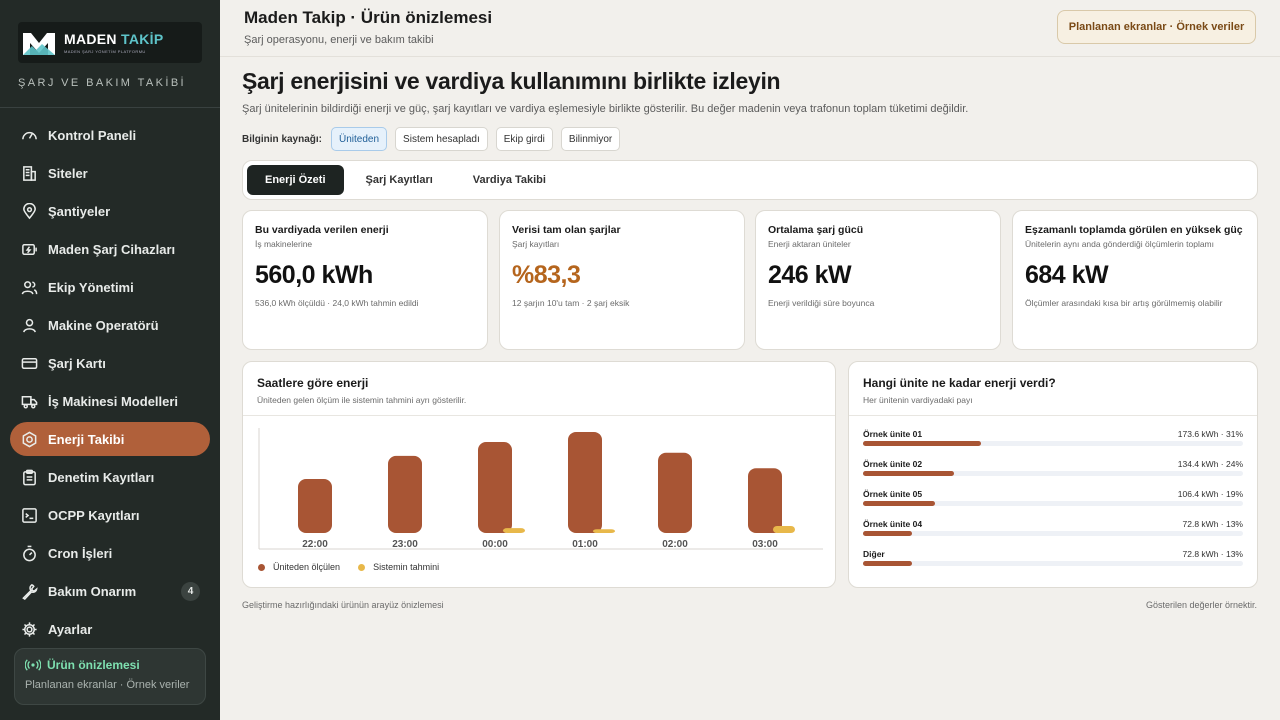 Image resolution: width=1280 pixels, height=720 pixels. I want to click on source-chip-ekip: Ekip girdi, so click(524, 139).